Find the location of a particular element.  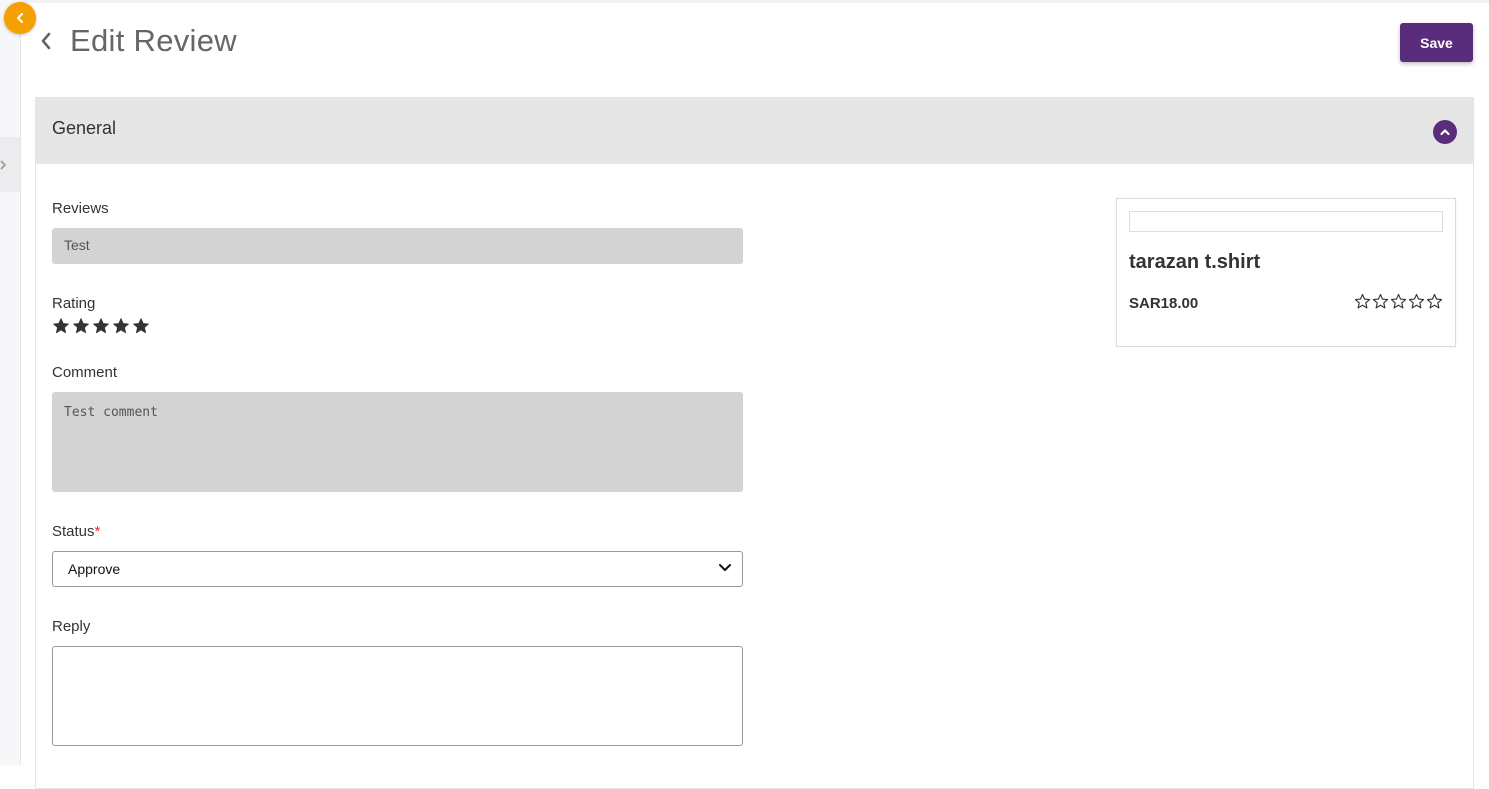

comment-textarea: Test comment is located at coordinates (397, 442).